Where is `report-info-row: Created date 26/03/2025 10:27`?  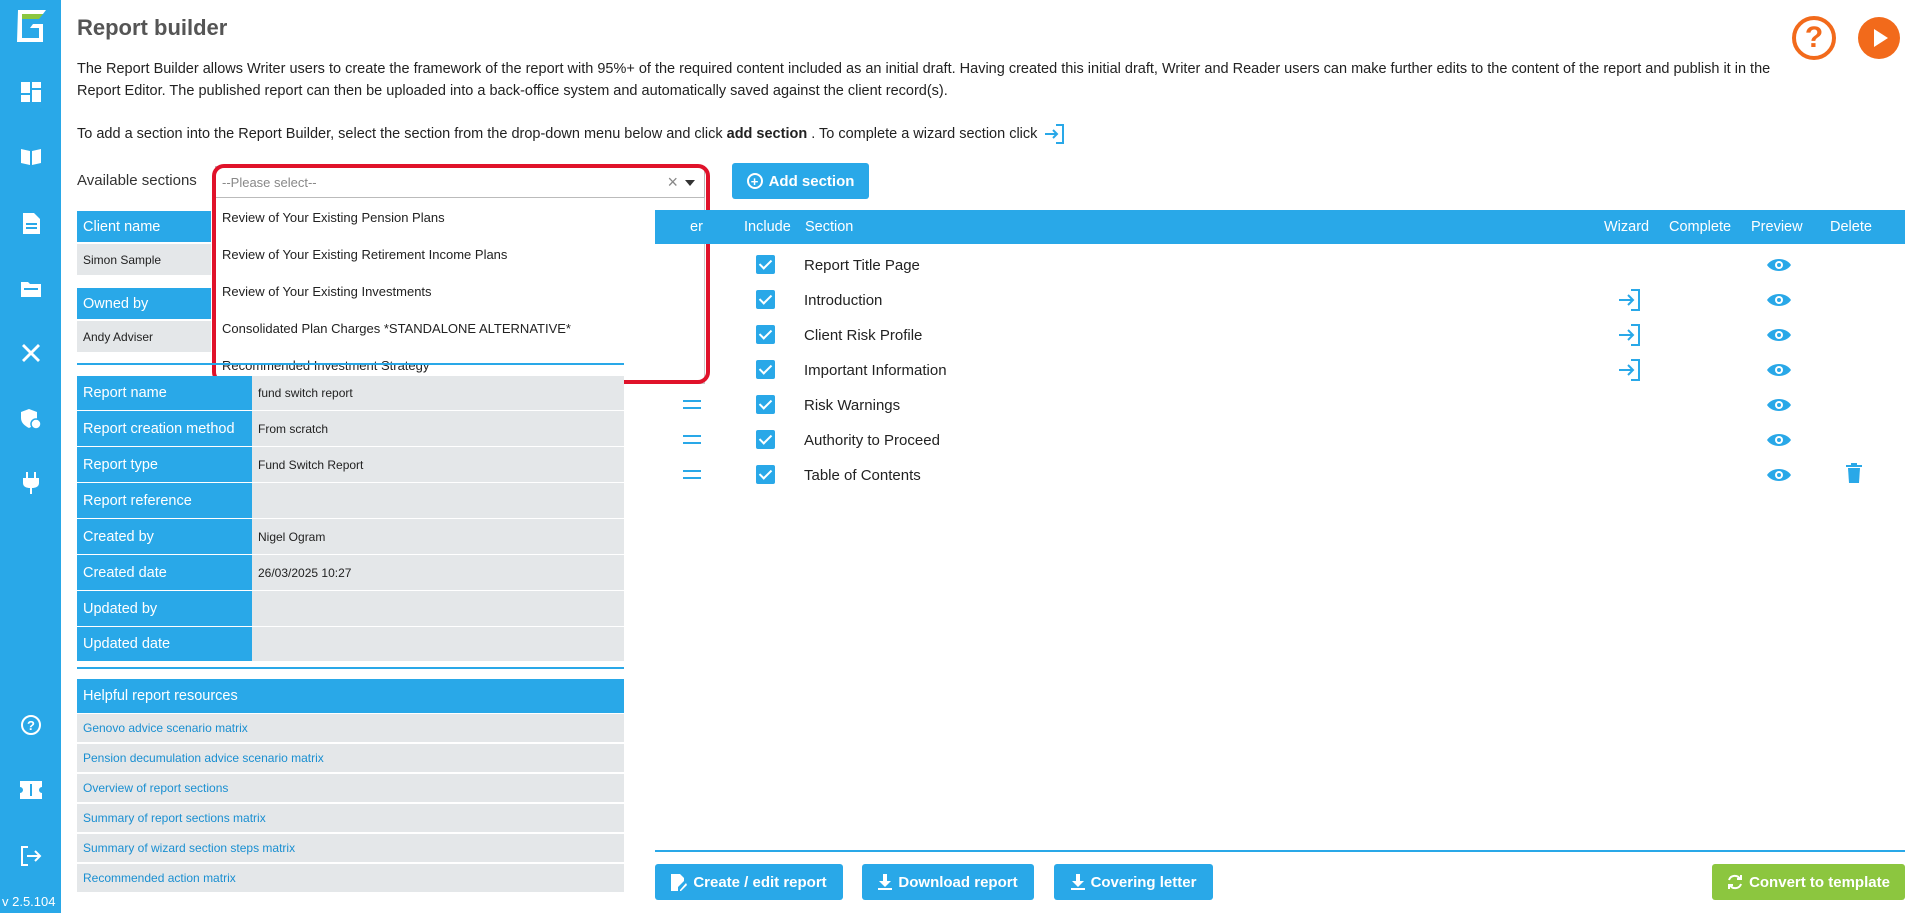 report-info-row: Created date 26/03/2025 10:27 is located at coordinates (350, 572).